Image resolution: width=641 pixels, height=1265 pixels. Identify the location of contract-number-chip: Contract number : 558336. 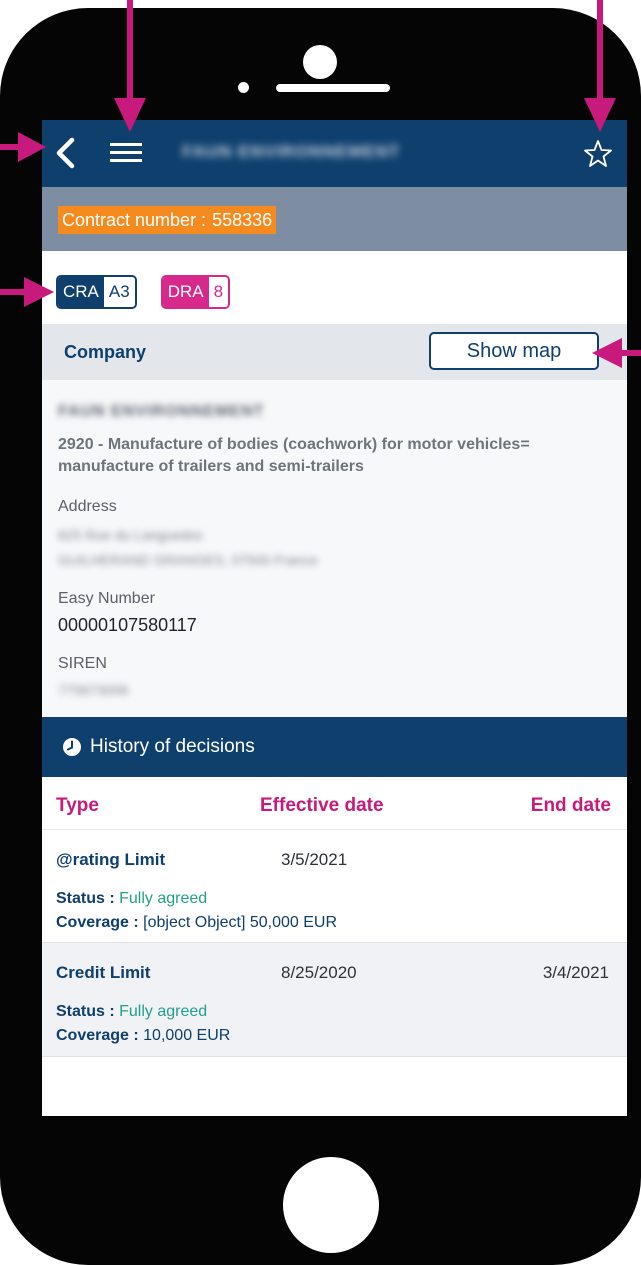
(167, 220).